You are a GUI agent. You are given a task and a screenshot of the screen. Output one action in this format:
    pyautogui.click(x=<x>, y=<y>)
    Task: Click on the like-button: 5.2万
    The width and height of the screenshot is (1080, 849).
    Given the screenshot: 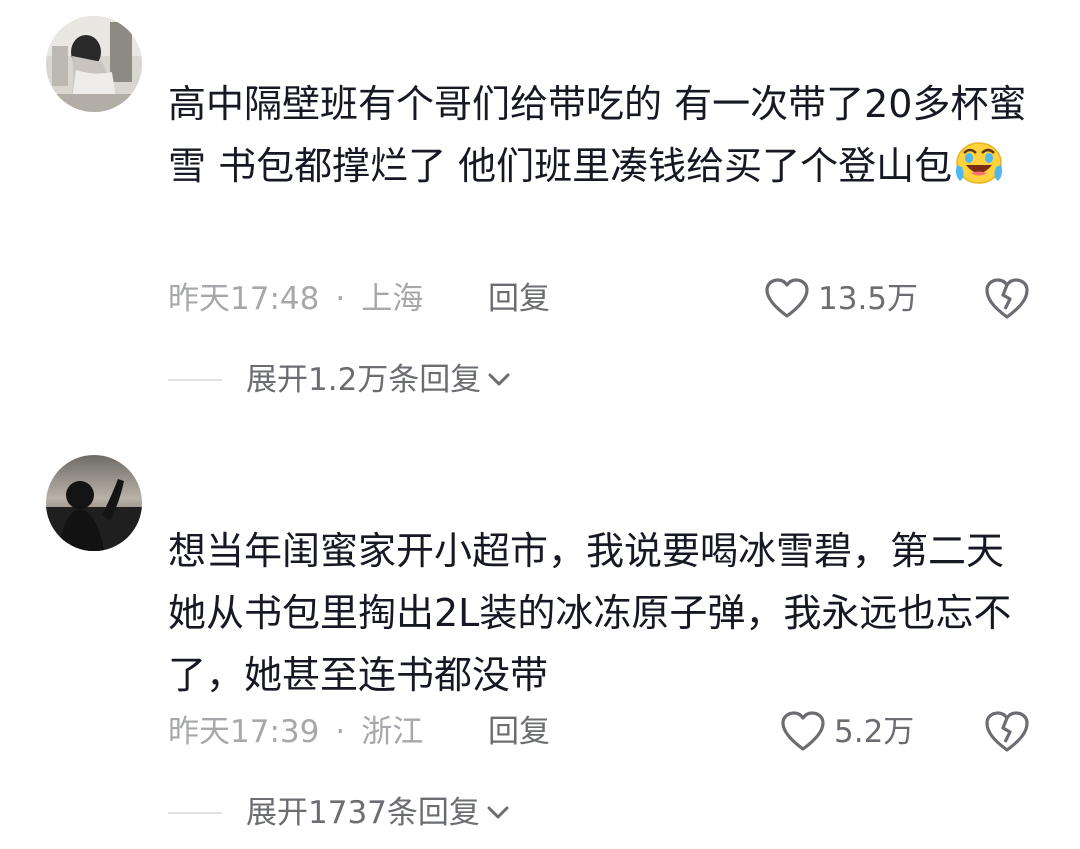 What is the action you would take?
    pyautogui.click(x=847, y=732)
    